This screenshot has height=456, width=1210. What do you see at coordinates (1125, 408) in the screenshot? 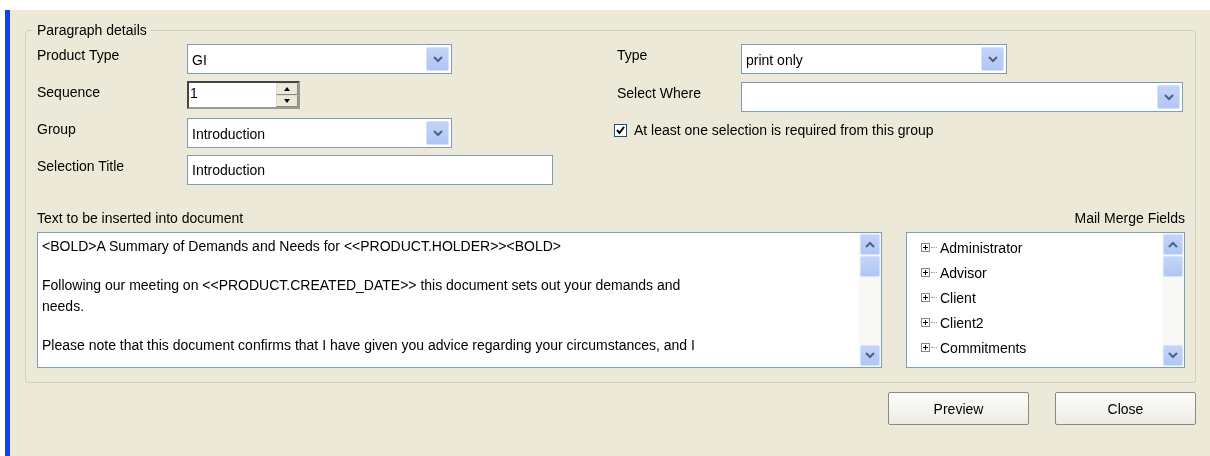
I see `close-button: Close` at bounding box center [1125, 408].